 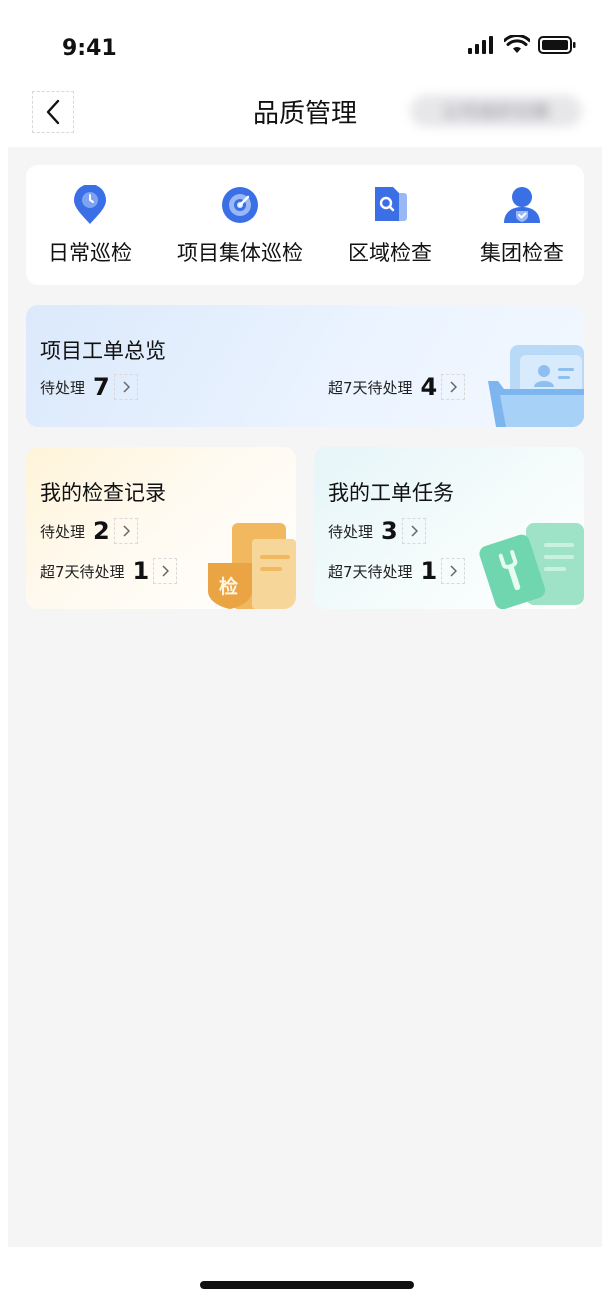 What do you see at coordinates (101, 531) in the screenshot?
I see `pending-count: 2` at bounding box center [101, 531].